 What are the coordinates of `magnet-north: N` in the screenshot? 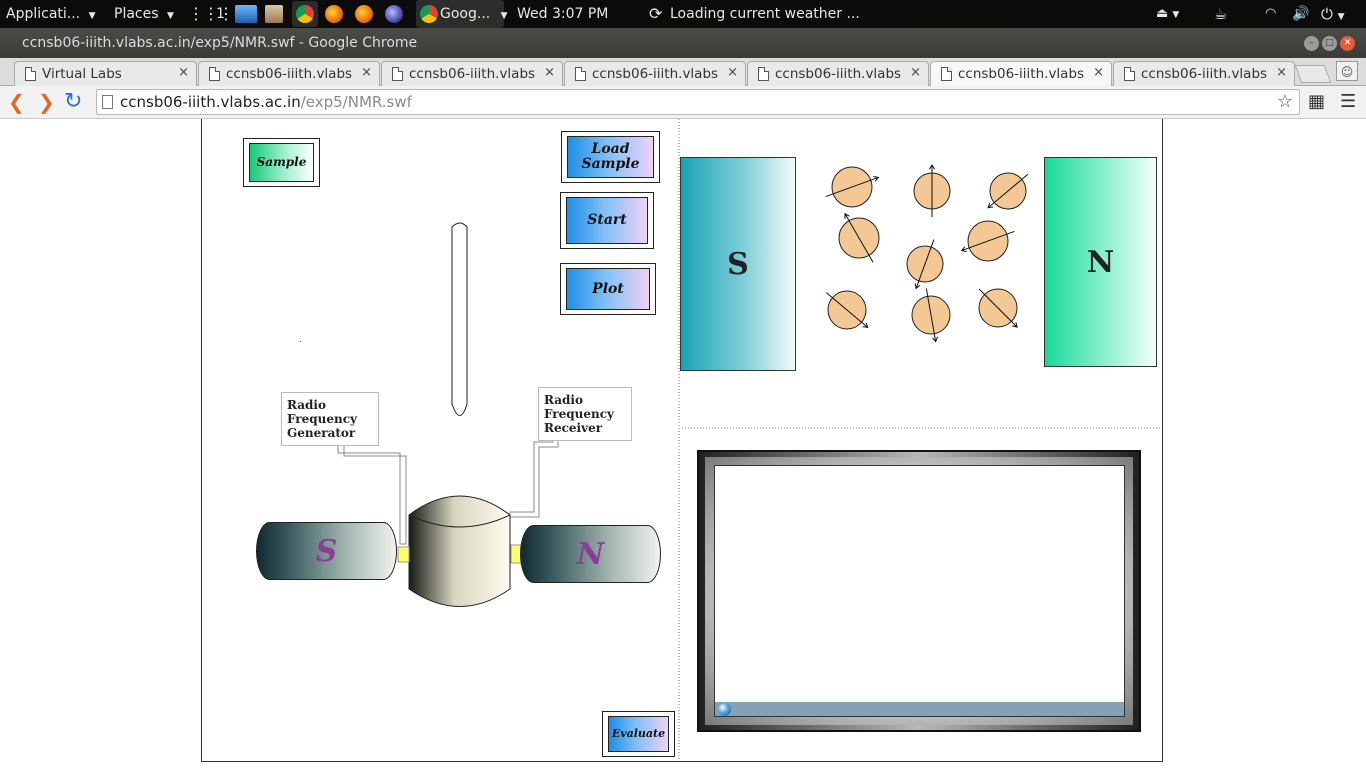 It's located at (590, 554).